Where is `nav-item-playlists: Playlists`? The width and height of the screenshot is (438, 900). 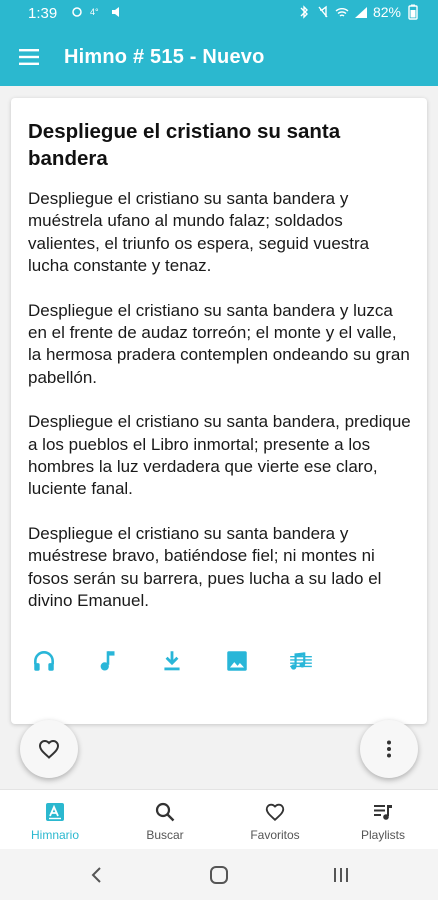
nav-item-playlists: Playlists is located at coordinates (383, 820).